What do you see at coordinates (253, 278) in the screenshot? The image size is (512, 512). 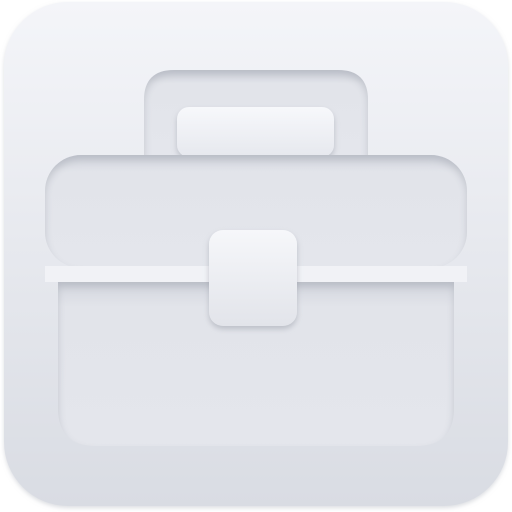 I see `briefcase-clasp` at bounding box center [253, 278].